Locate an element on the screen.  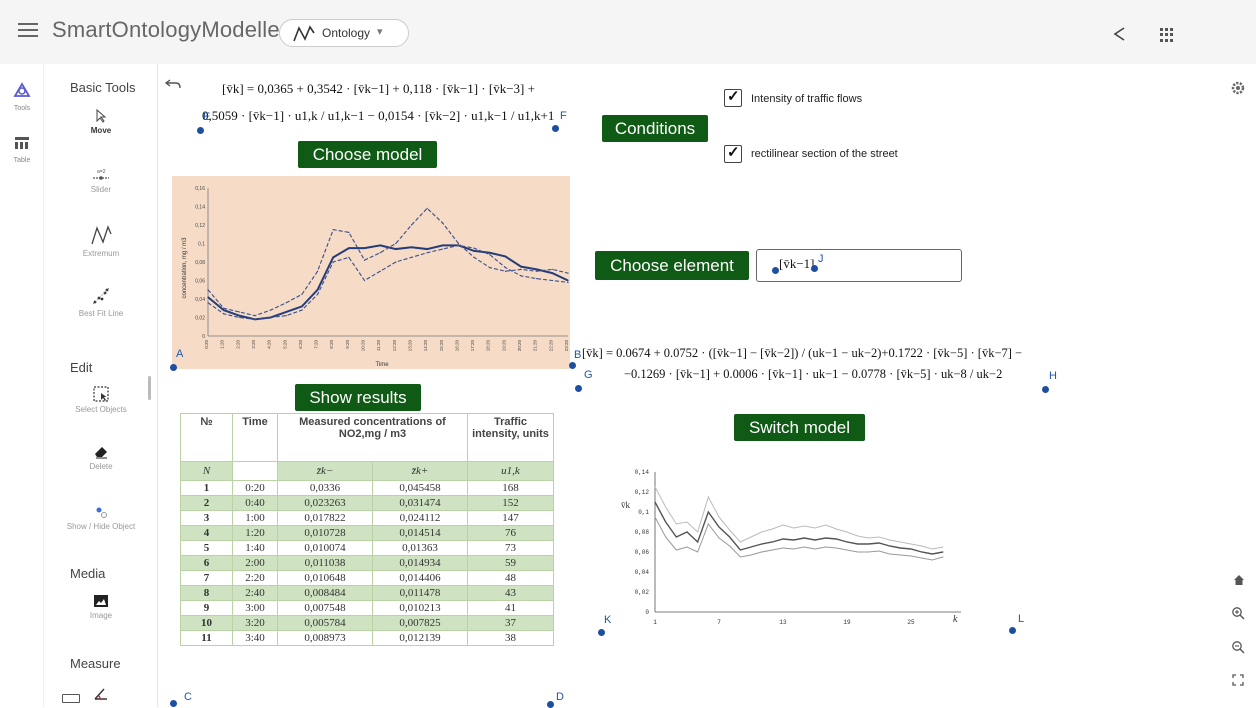
perspective-dropdown: Ontology ▾ is located at coordinates (344, 33).